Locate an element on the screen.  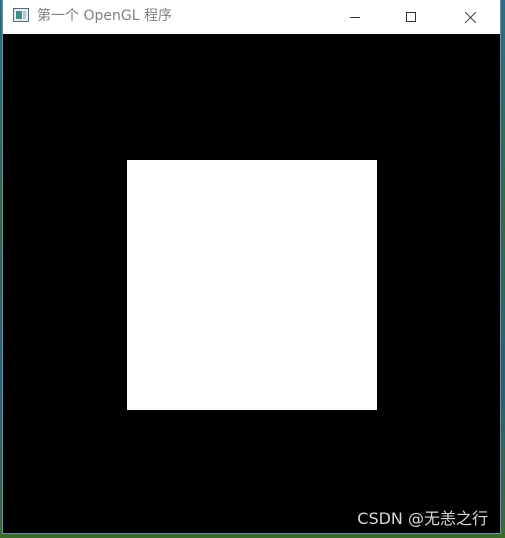
watermark-text: CSDN @无恙之行 is located at coordinates (422, 518).